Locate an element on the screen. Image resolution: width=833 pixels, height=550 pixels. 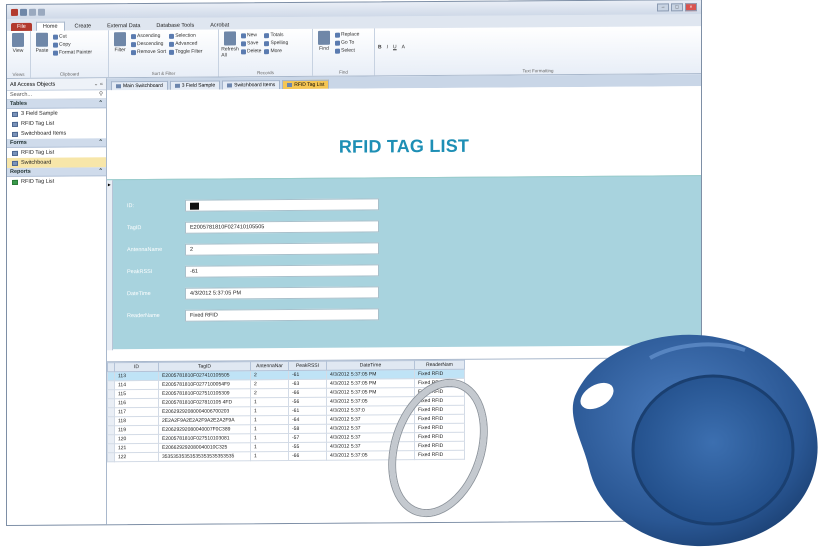
chevron-down-icon: ⌄ « is located at coordinates (98, 84).